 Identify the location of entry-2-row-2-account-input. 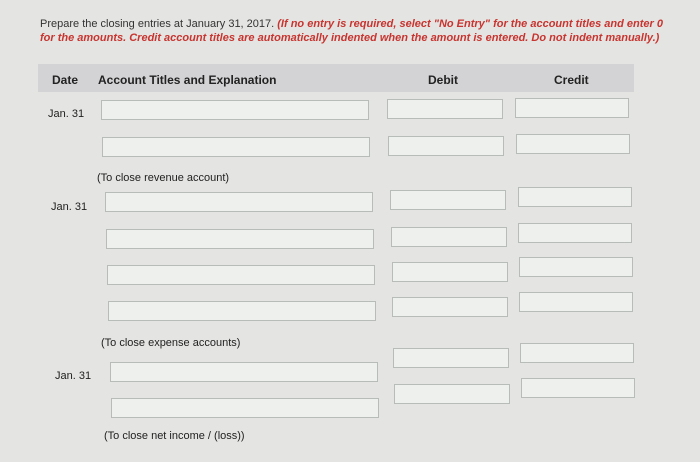
(240, 239).